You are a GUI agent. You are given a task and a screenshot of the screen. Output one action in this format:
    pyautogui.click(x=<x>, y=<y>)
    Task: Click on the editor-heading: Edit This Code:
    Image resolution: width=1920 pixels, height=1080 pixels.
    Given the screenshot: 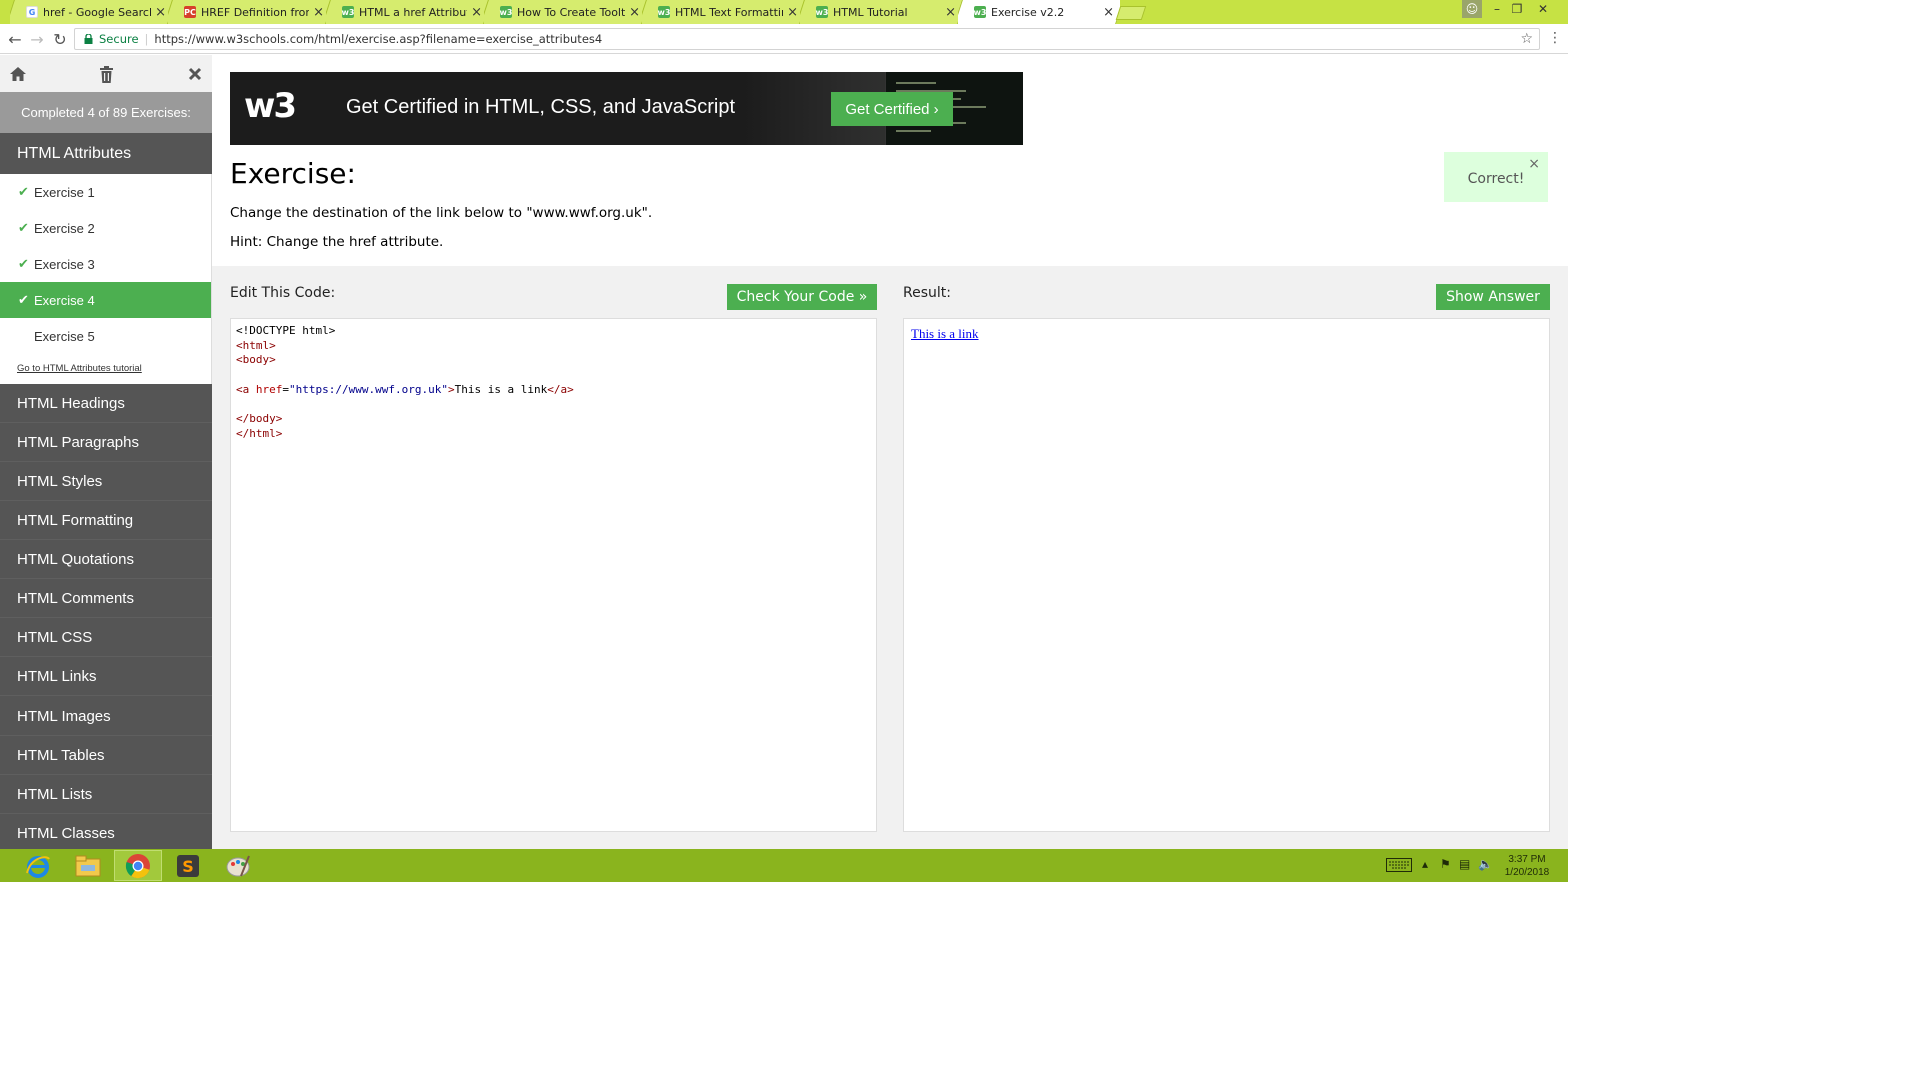 What is the action you would take?
    pyautogui.click(x=283, y=293)
    